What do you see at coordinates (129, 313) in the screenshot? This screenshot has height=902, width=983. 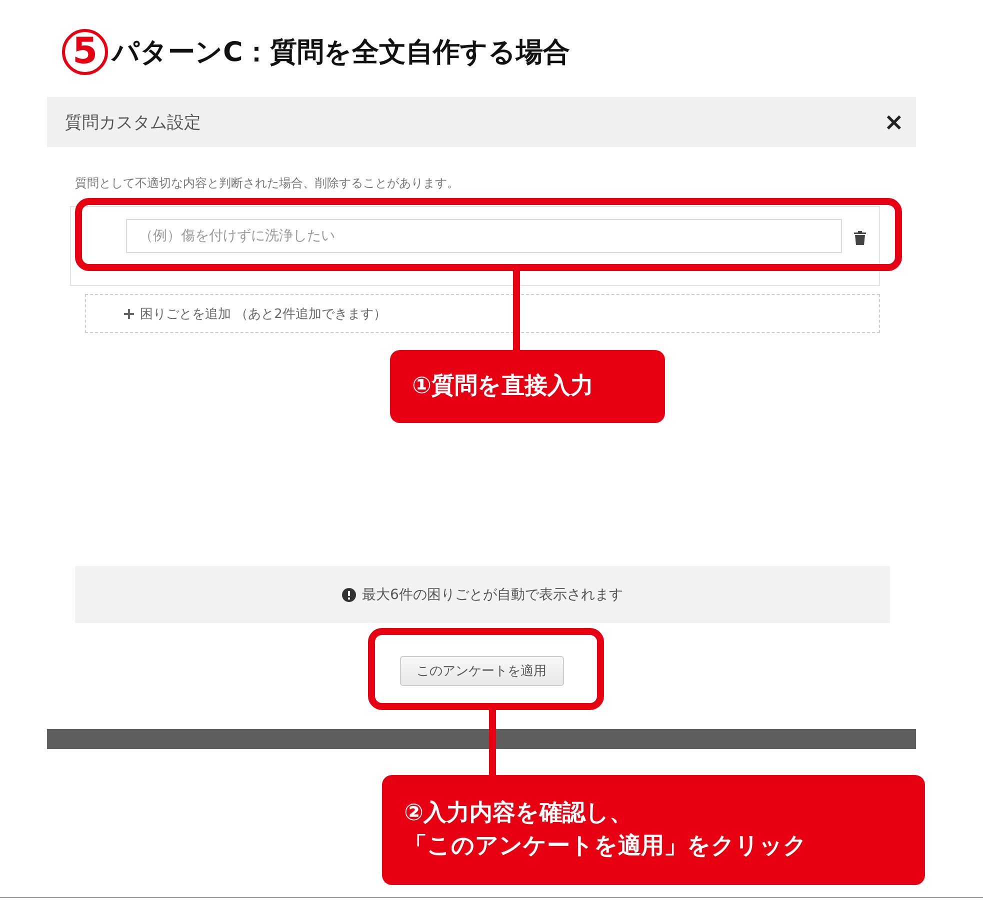 I see `plus-icon` at bounding box center [129, 313].